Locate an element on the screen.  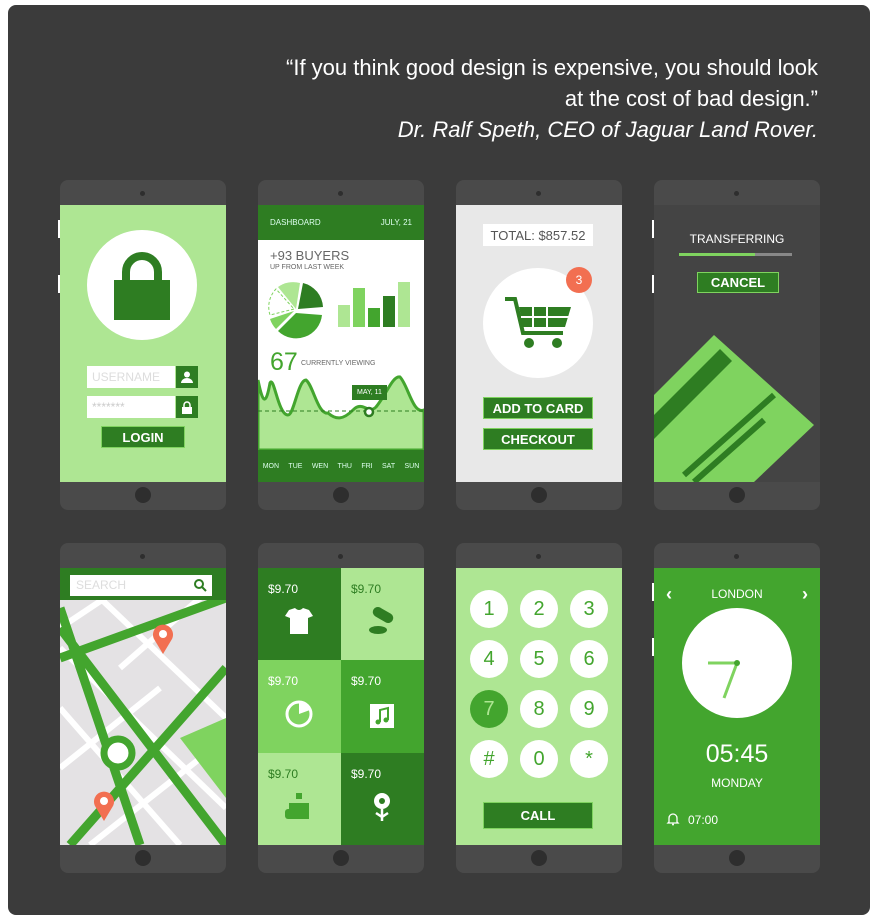
cancel-button: CANCEL is located at coordinates (738, 282).